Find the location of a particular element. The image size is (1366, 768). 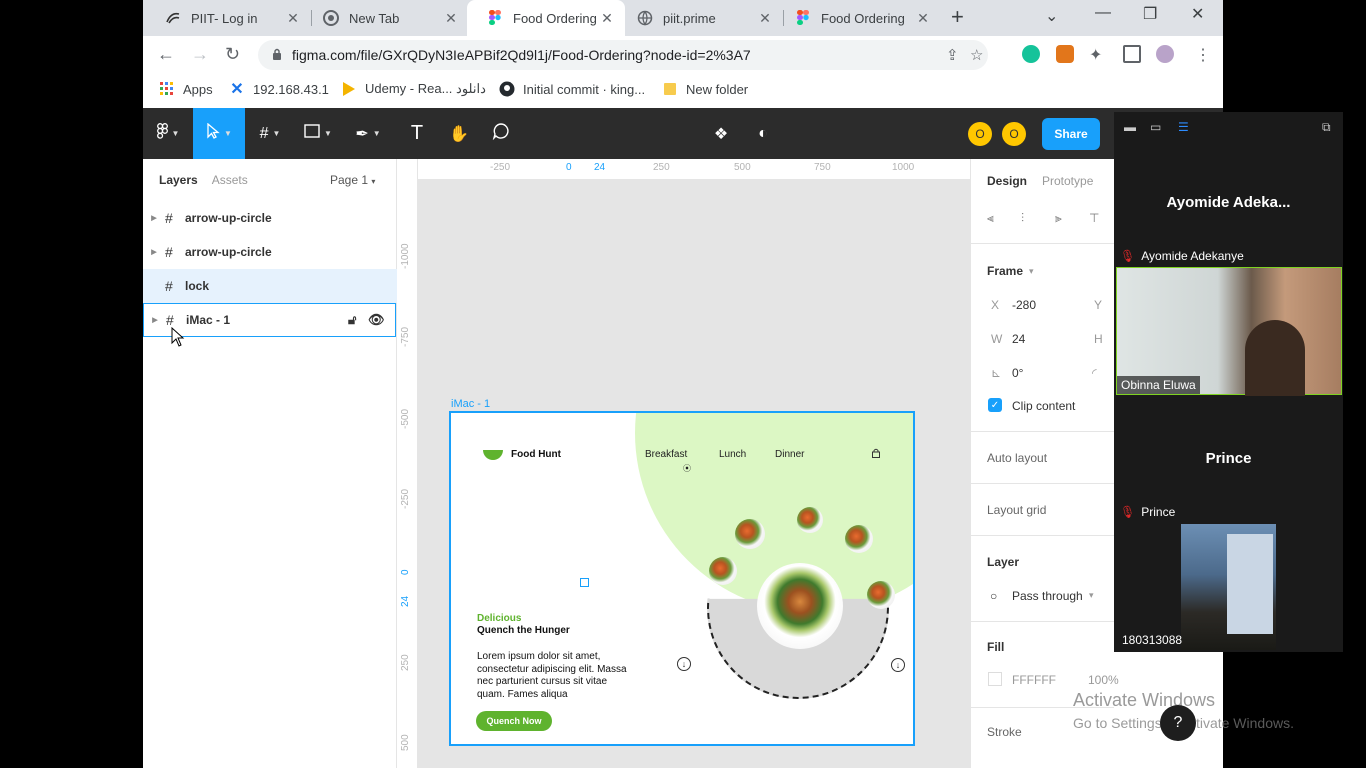

share-button: Share is located at coordinates (1071, 134).